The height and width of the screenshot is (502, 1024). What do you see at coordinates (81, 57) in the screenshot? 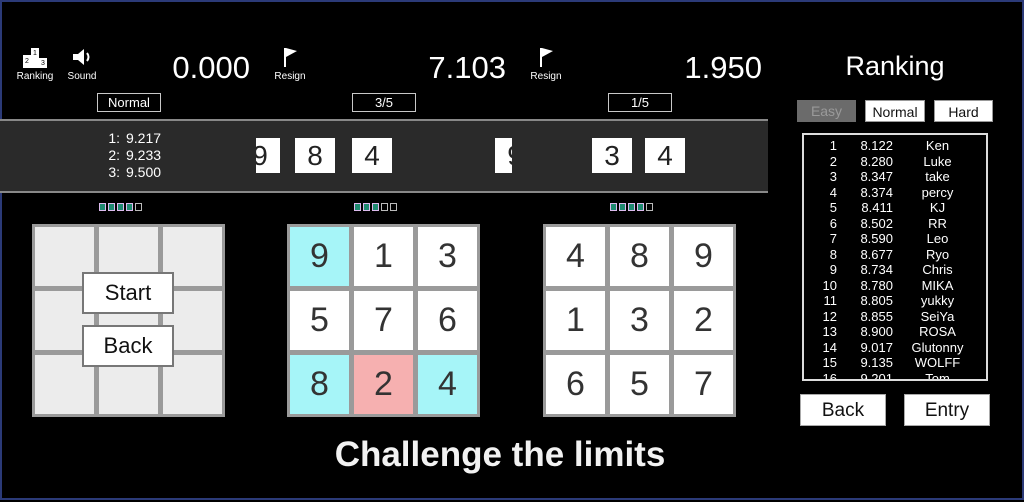
I see `speaker-icon` at bounding box center [81, 57].